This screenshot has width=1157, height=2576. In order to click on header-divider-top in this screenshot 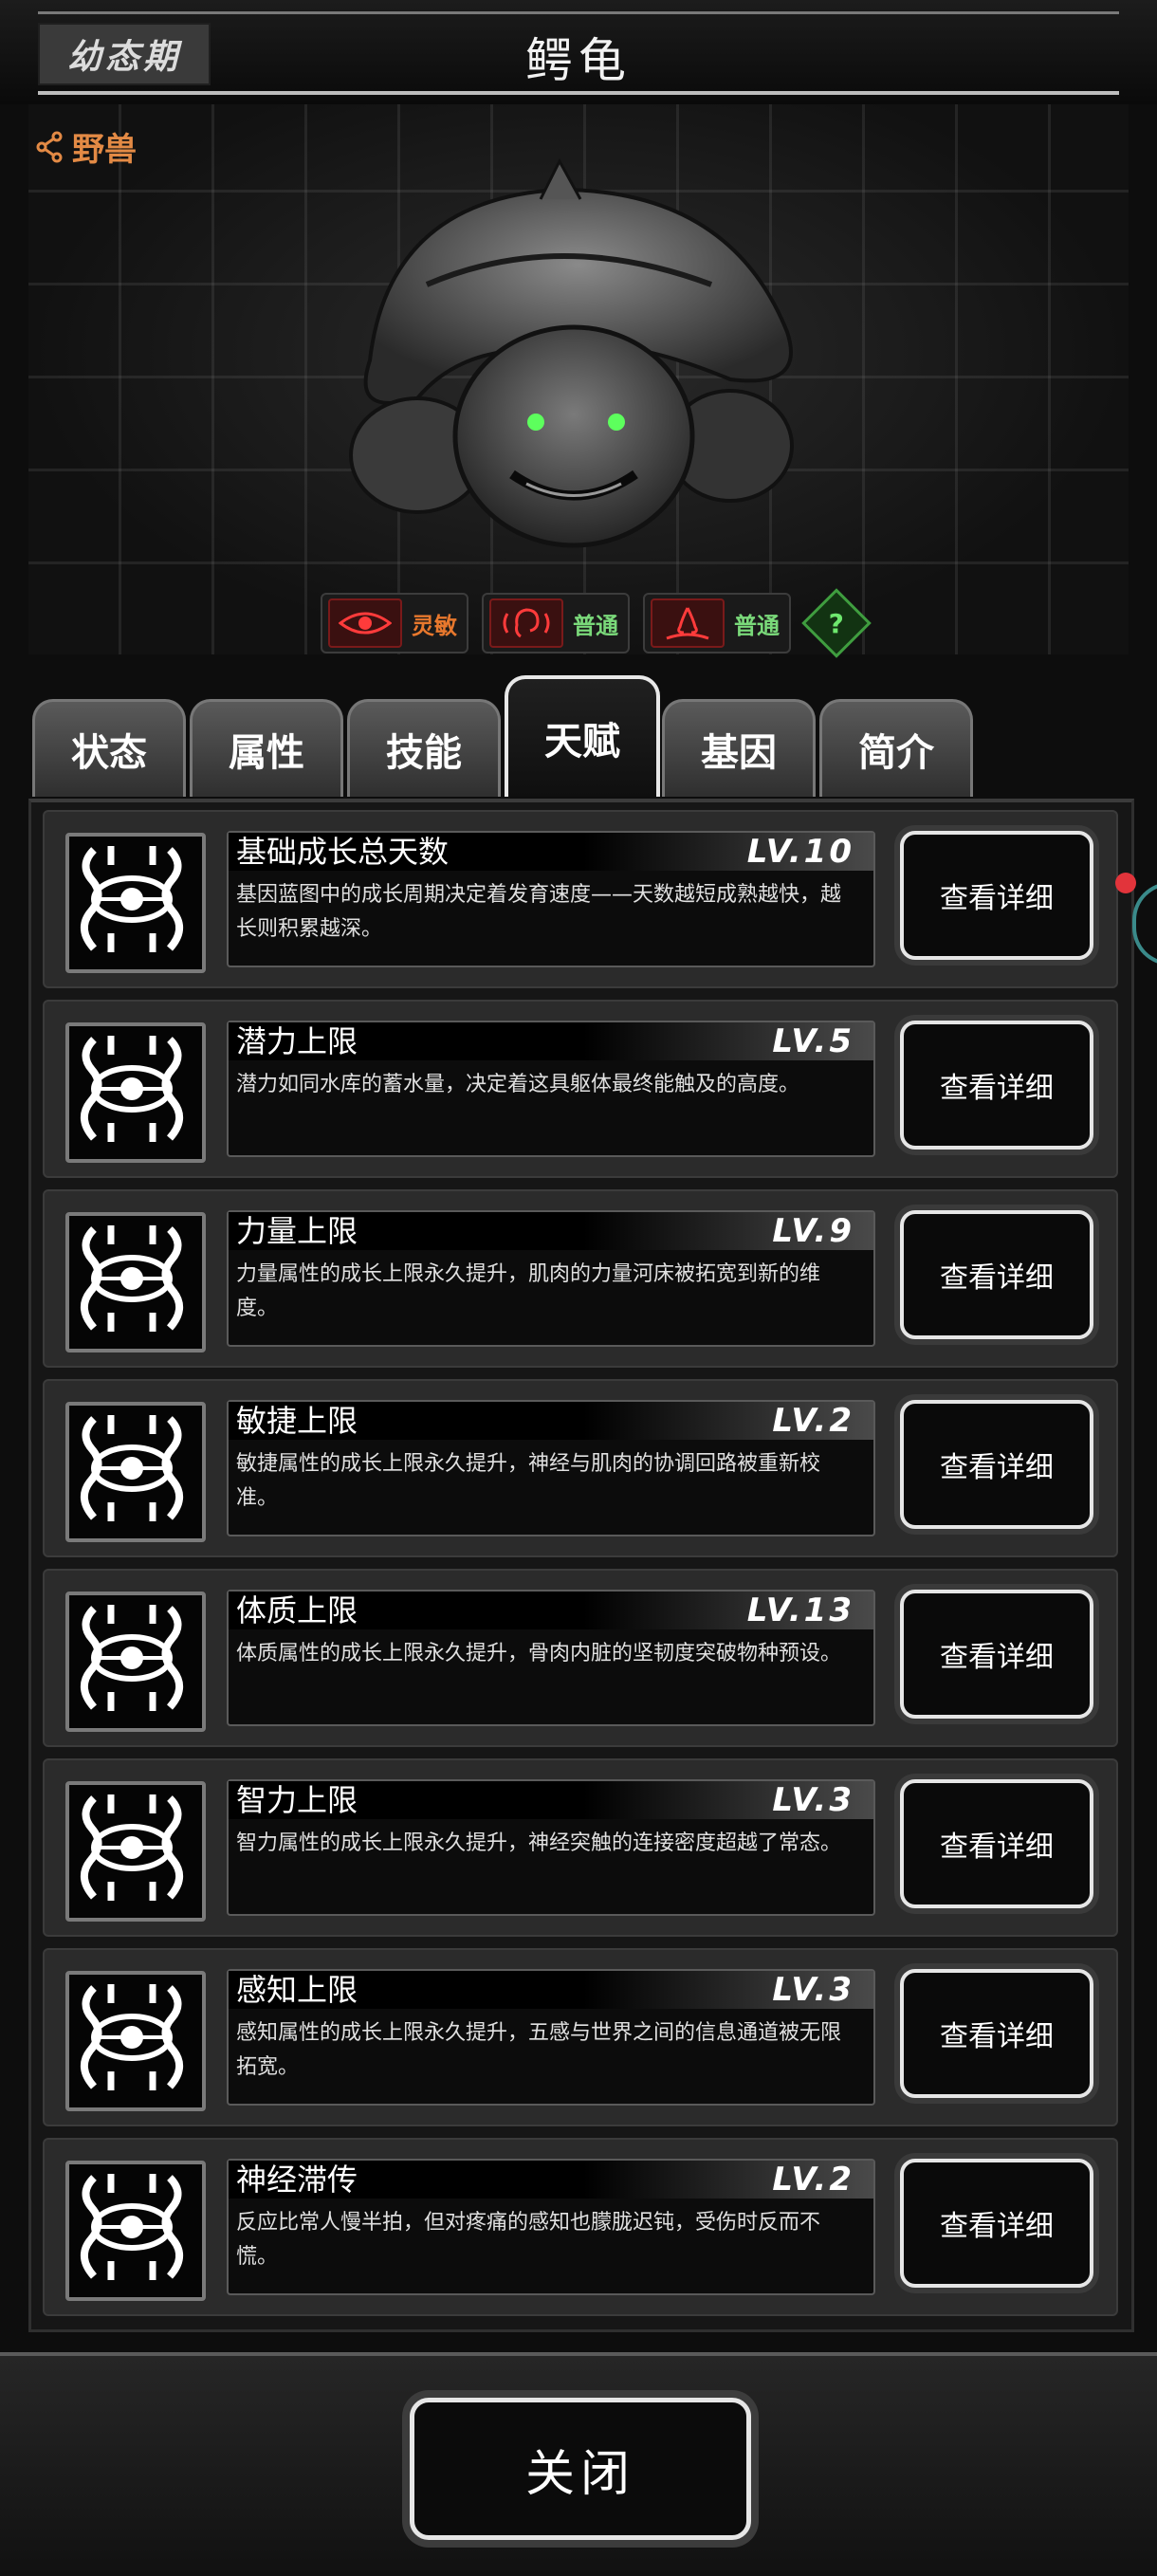, I will do `click(578, 12)`.